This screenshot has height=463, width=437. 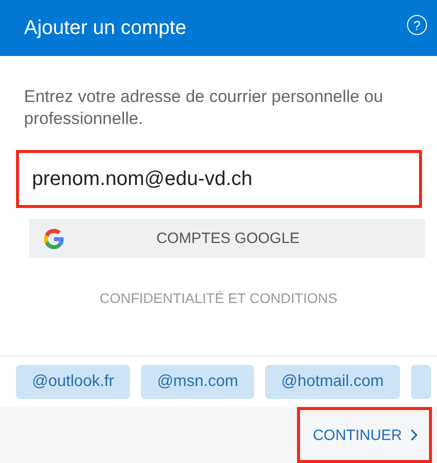 I want to click on domain-suggestion-chip: @msn.com, so click(x=197, y=382).